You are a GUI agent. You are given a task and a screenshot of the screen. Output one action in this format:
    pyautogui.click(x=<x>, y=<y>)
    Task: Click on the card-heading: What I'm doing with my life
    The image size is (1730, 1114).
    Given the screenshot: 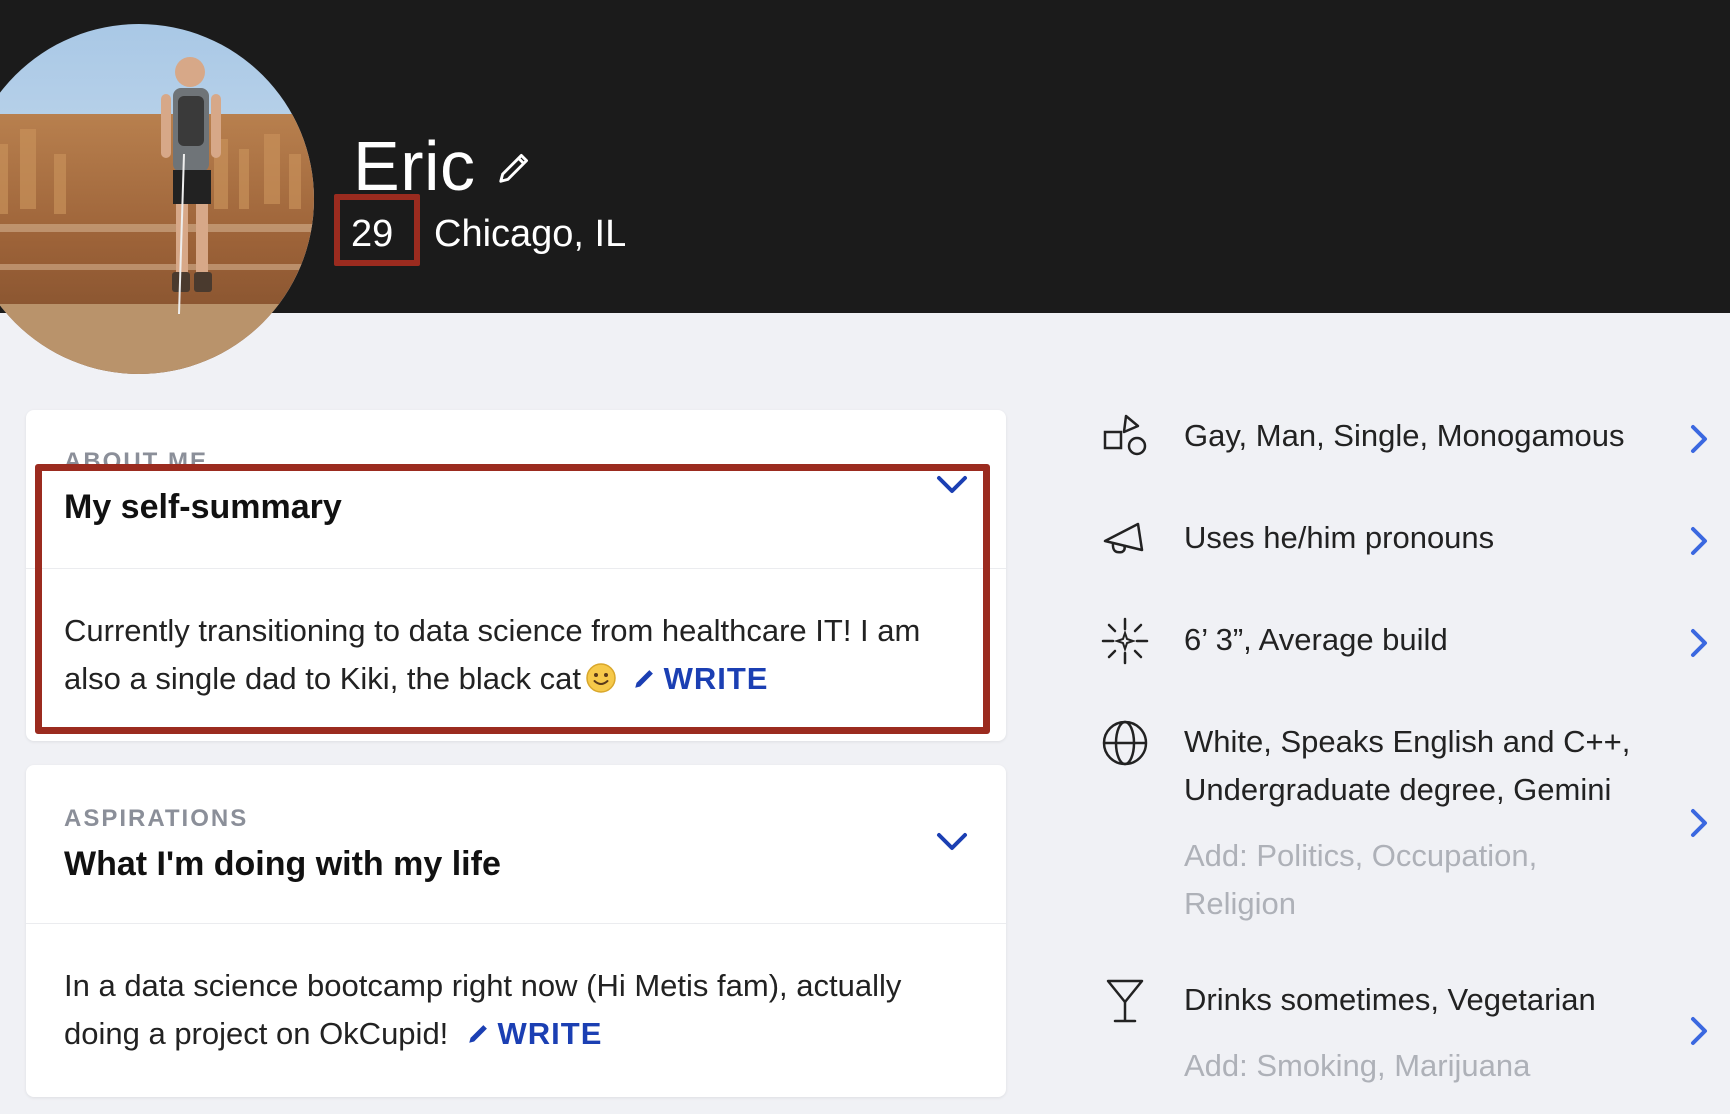 What is the action you would take?
    pyautogui.click(x=282, y=864)
    